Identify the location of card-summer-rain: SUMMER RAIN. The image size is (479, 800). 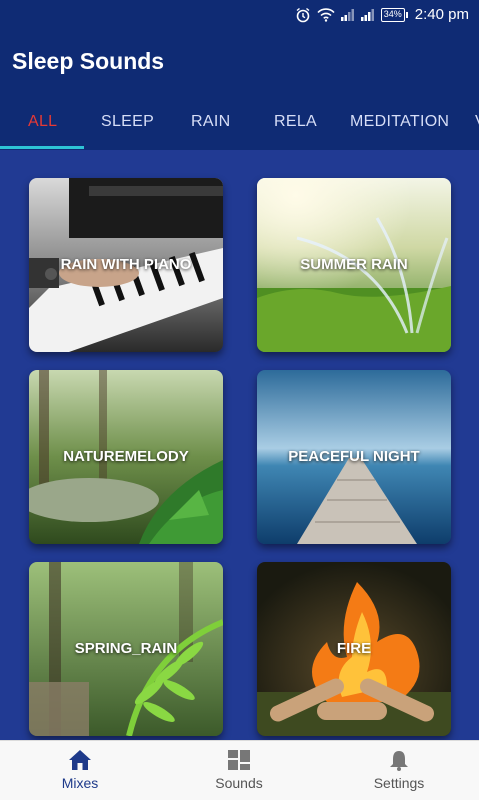
(354, 265).